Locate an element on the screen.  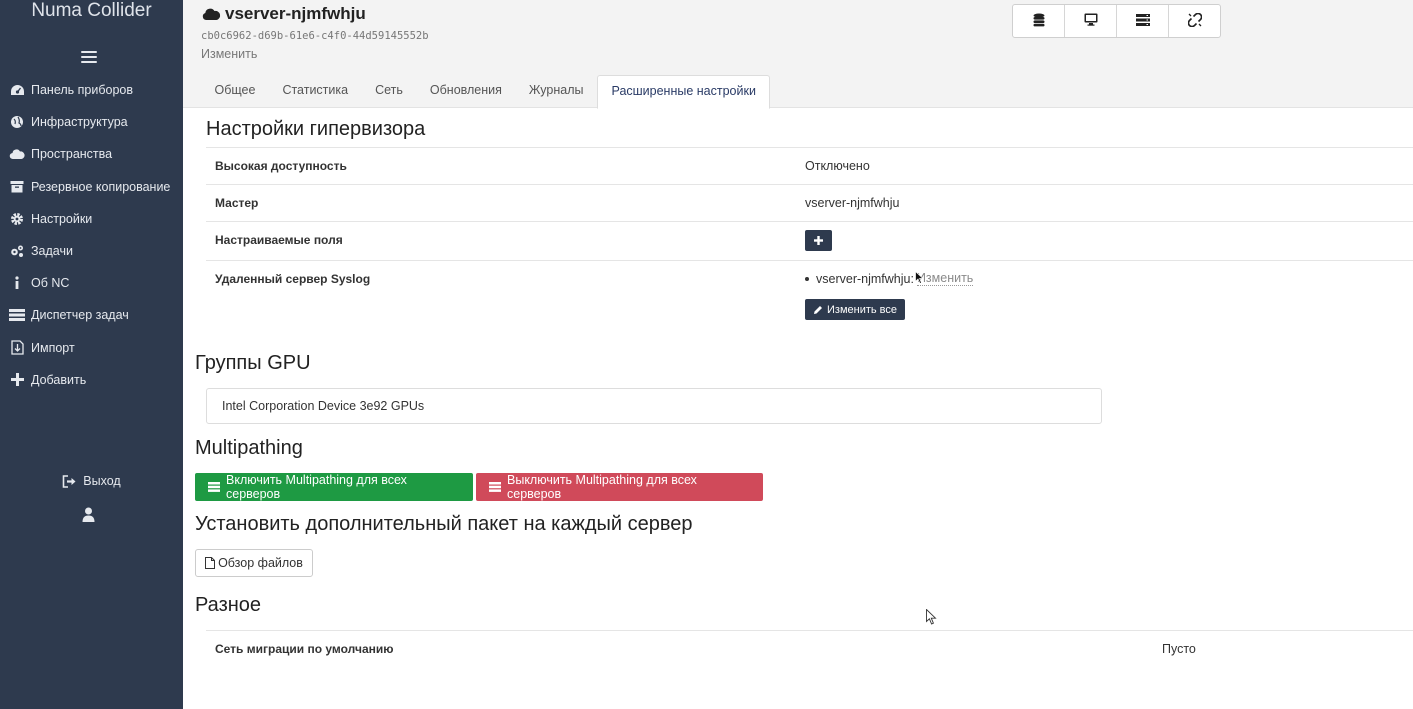
sidebar-item-label: Пространства is located at coordinates (72, 154).